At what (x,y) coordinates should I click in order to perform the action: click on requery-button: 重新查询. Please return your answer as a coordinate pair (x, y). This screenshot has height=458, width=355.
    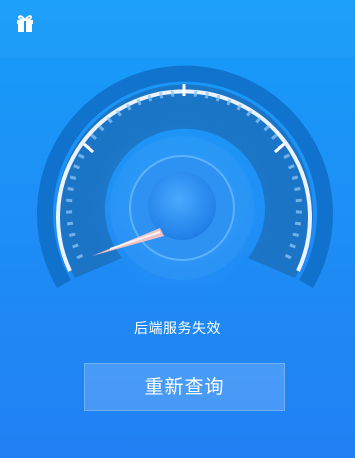
    Looking at the image, I should click on (184, 387).